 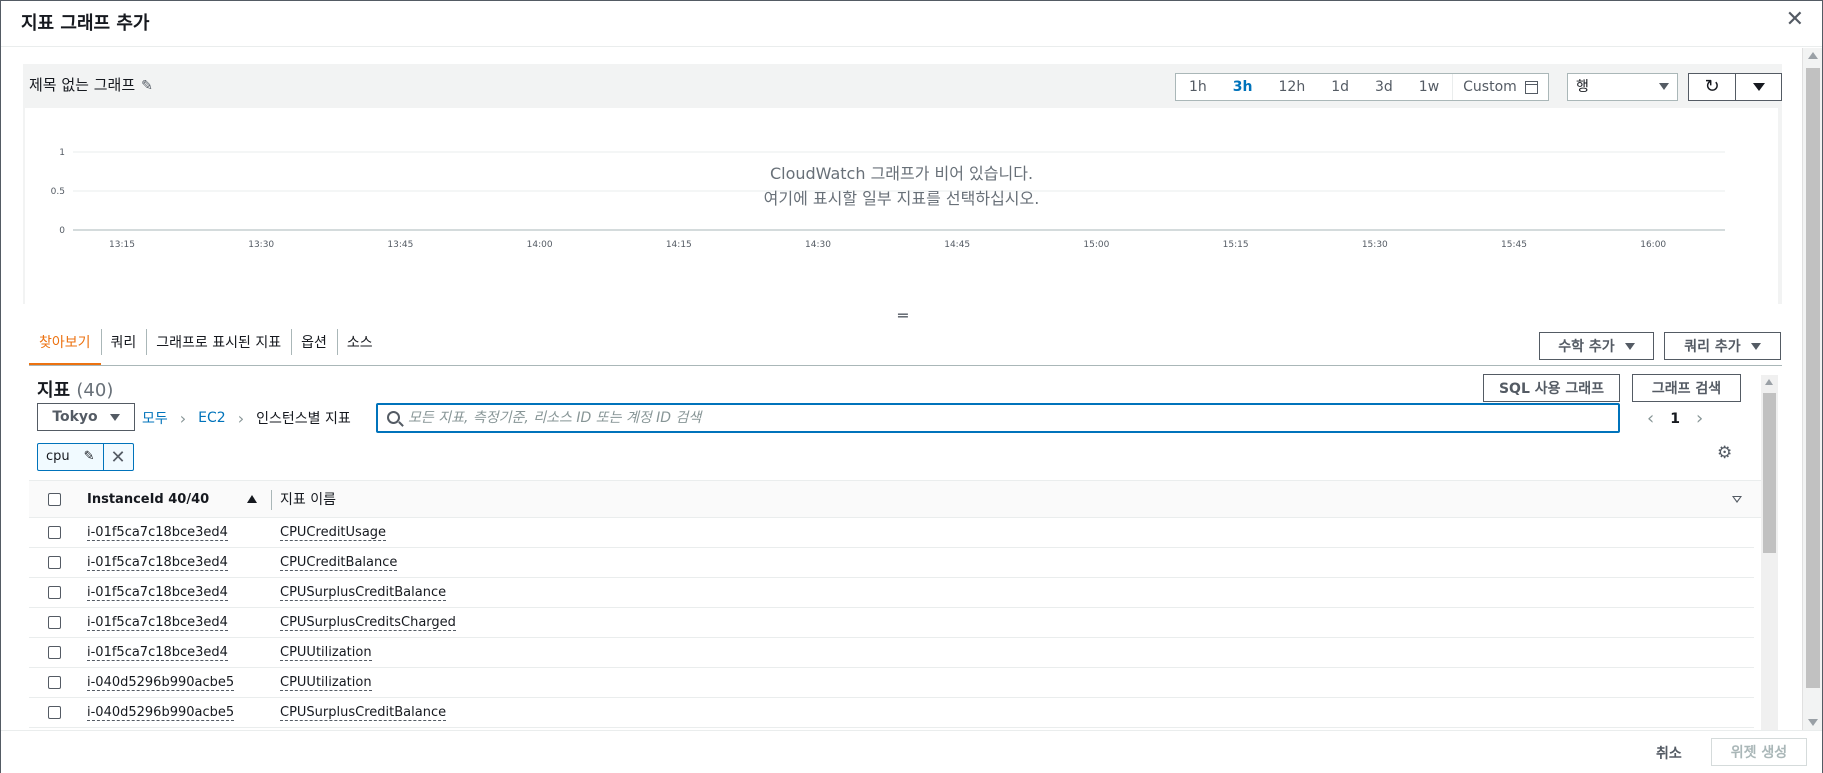 What do you see at coordinates (1340, 87) in the screenshot?
I see `time-range-1d: 1d` at bounding box center [1340, 87].